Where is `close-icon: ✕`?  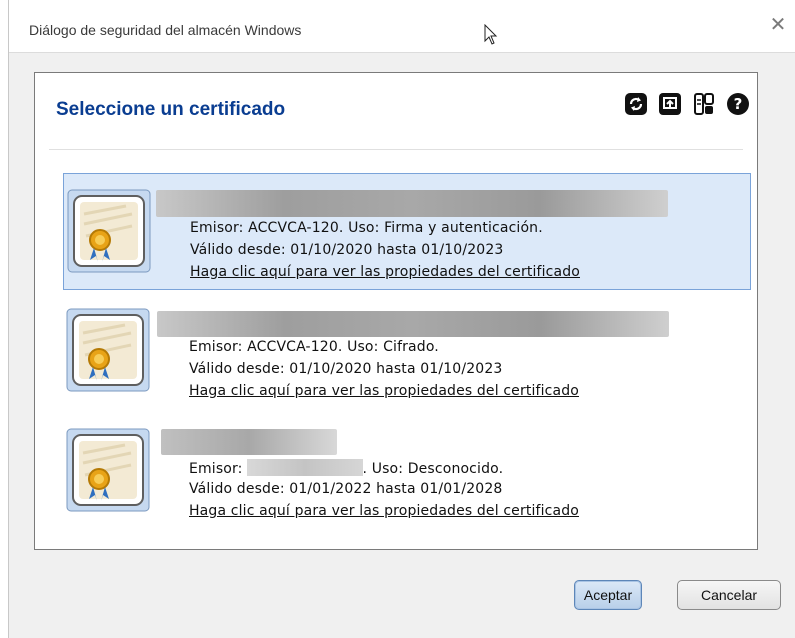 close-icon: ✕ is located at coordinates (778, 24).